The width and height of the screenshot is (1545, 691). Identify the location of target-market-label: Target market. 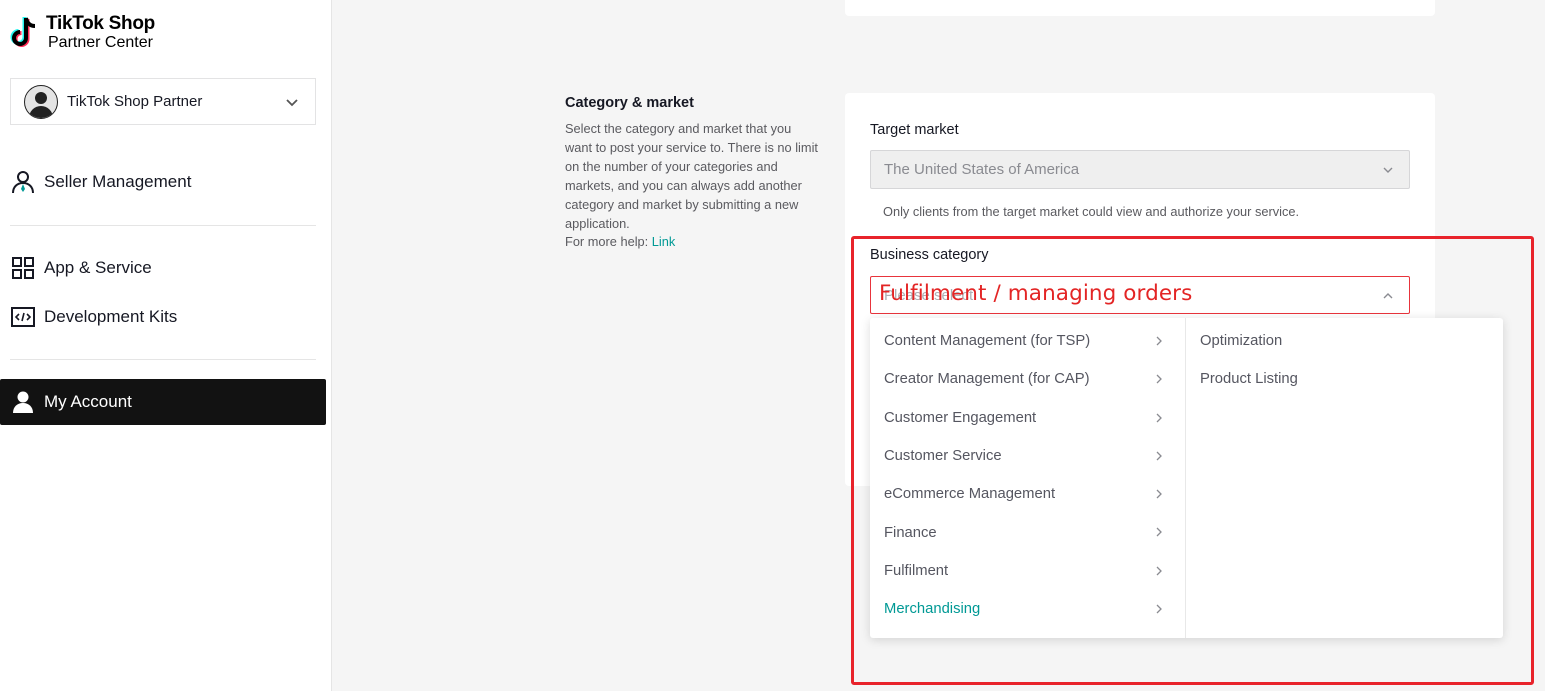
(914, 130).